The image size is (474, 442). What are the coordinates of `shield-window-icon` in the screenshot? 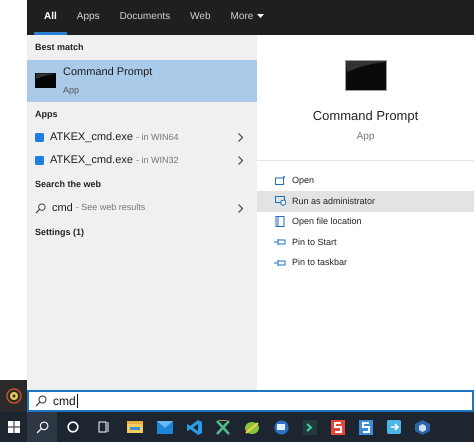 It's located at (280, 201).